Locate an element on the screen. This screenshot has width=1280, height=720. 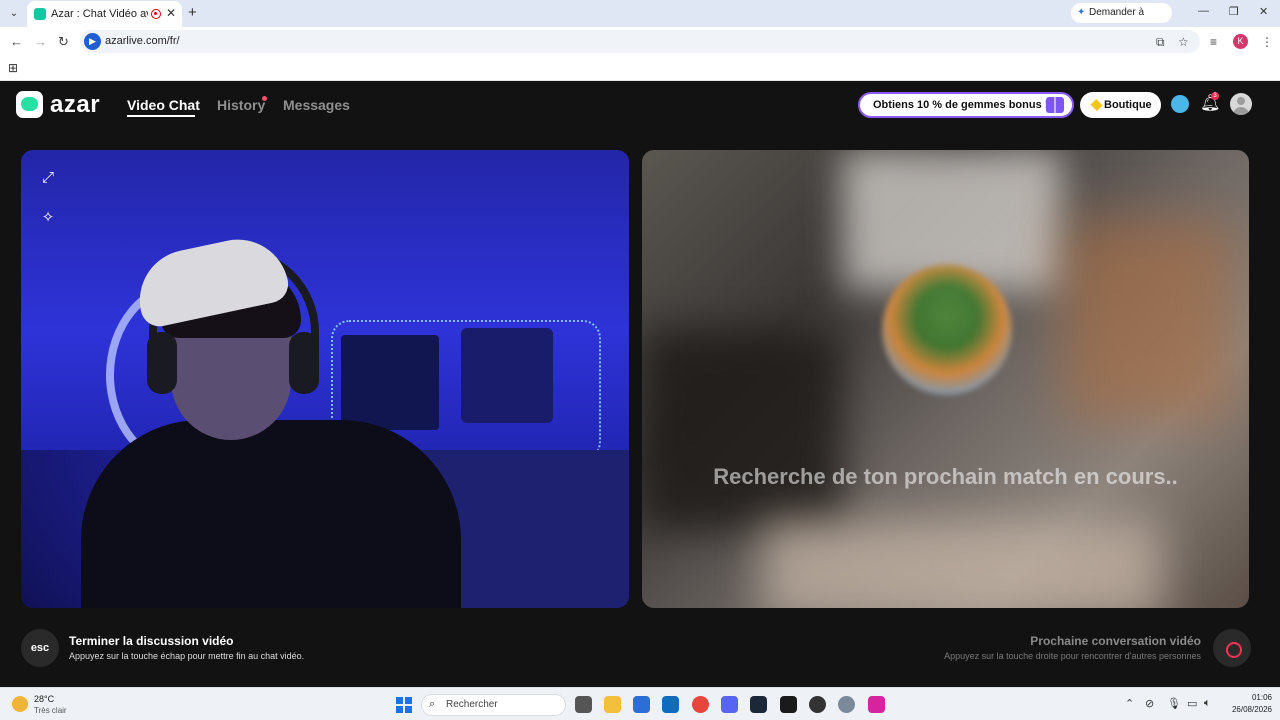
clock-date: 26/08/2026 is located at coordinates (1248, 709).